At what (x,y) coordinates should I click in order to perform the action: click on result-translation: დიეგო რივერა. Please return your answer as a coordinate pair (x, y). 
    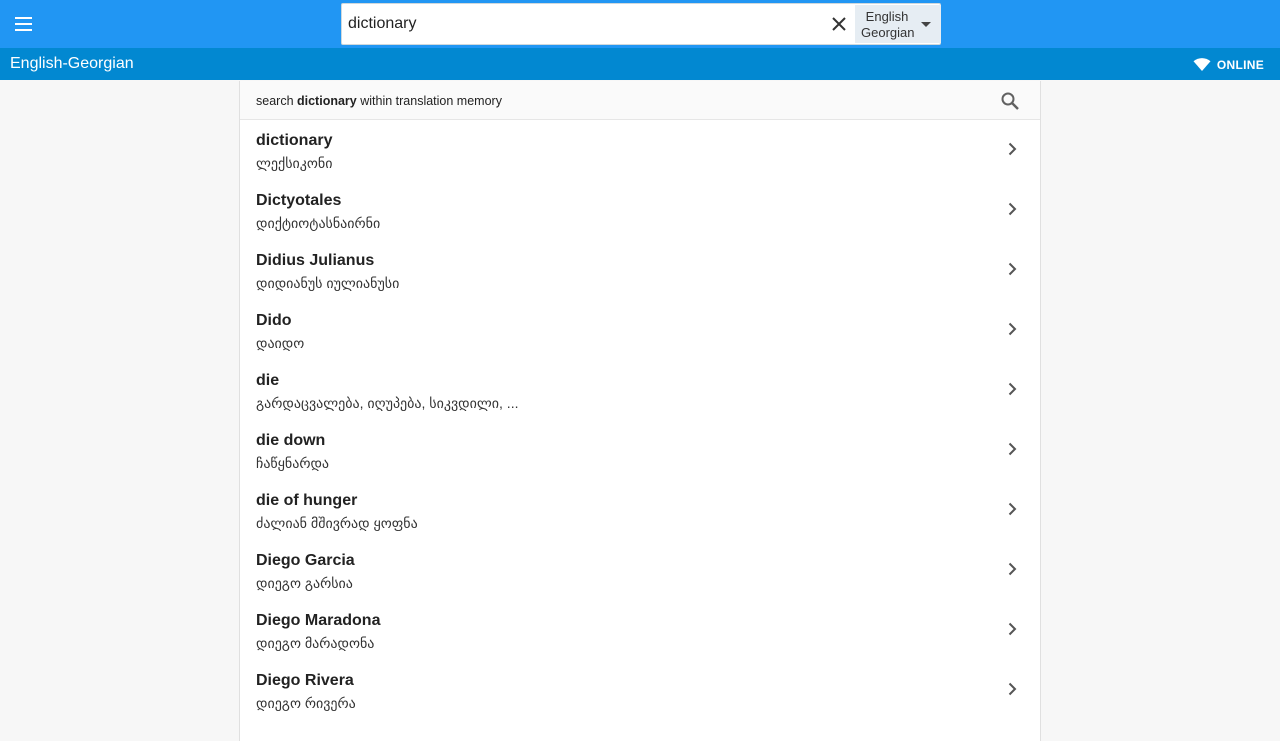
    Looking at the image, I should click on (306, 703).